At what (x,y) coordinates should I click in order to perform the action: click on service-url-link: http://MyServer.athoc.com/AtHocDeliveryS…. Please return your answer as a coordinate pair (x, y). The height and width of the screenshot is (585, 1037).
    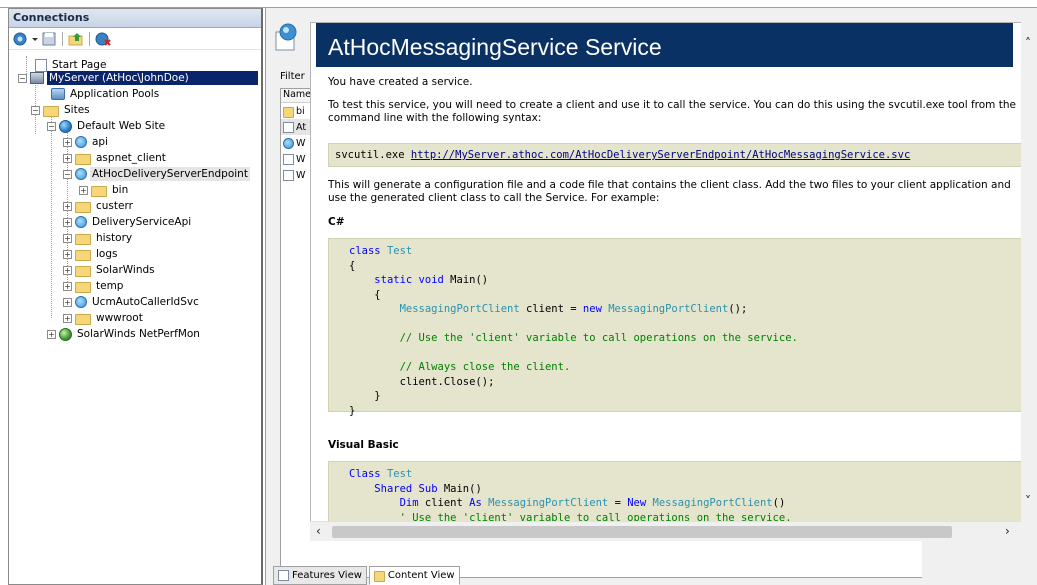
    Looking at the image, I should click on (660, 155).